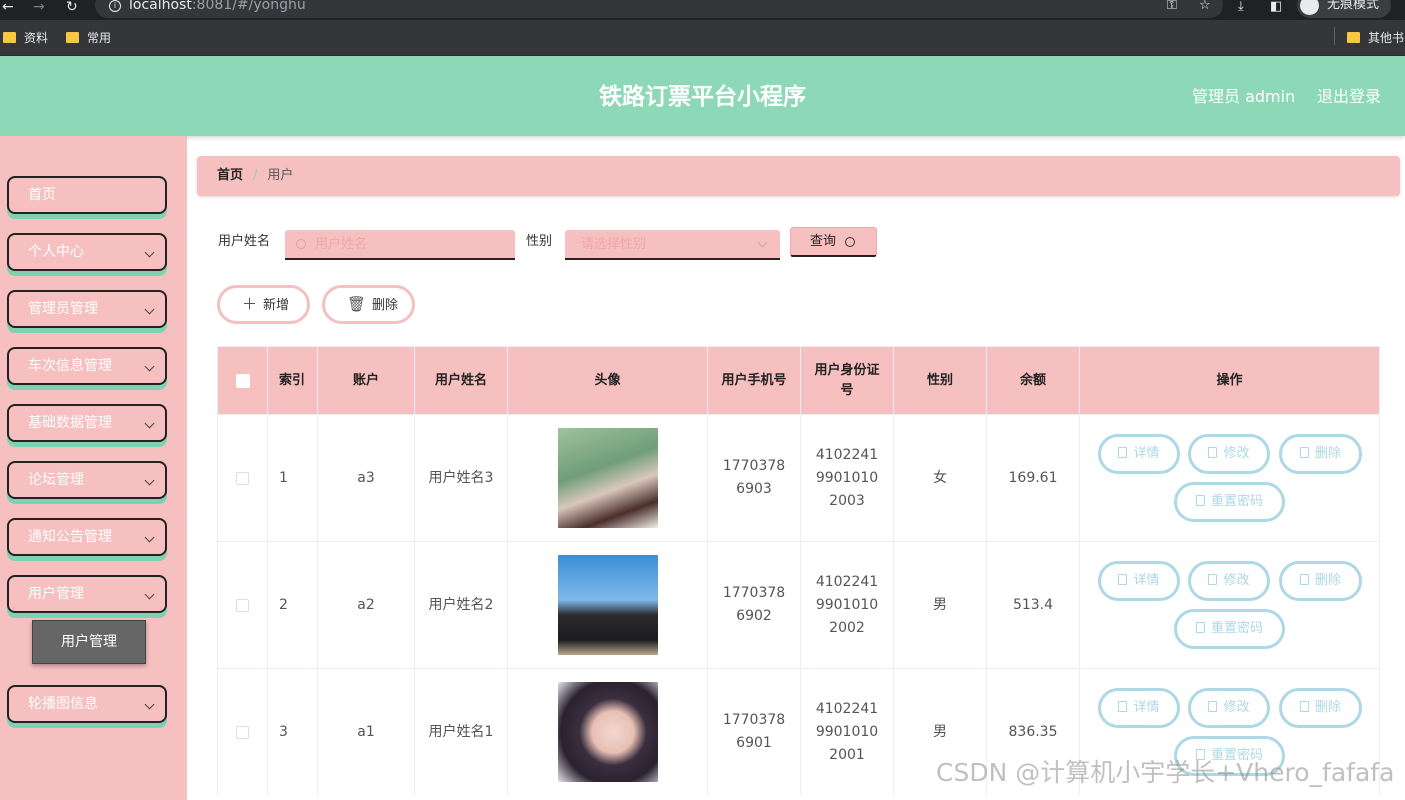  I want to click on sidebar-item-admin-management: 管理员管理, so click(87, 309).